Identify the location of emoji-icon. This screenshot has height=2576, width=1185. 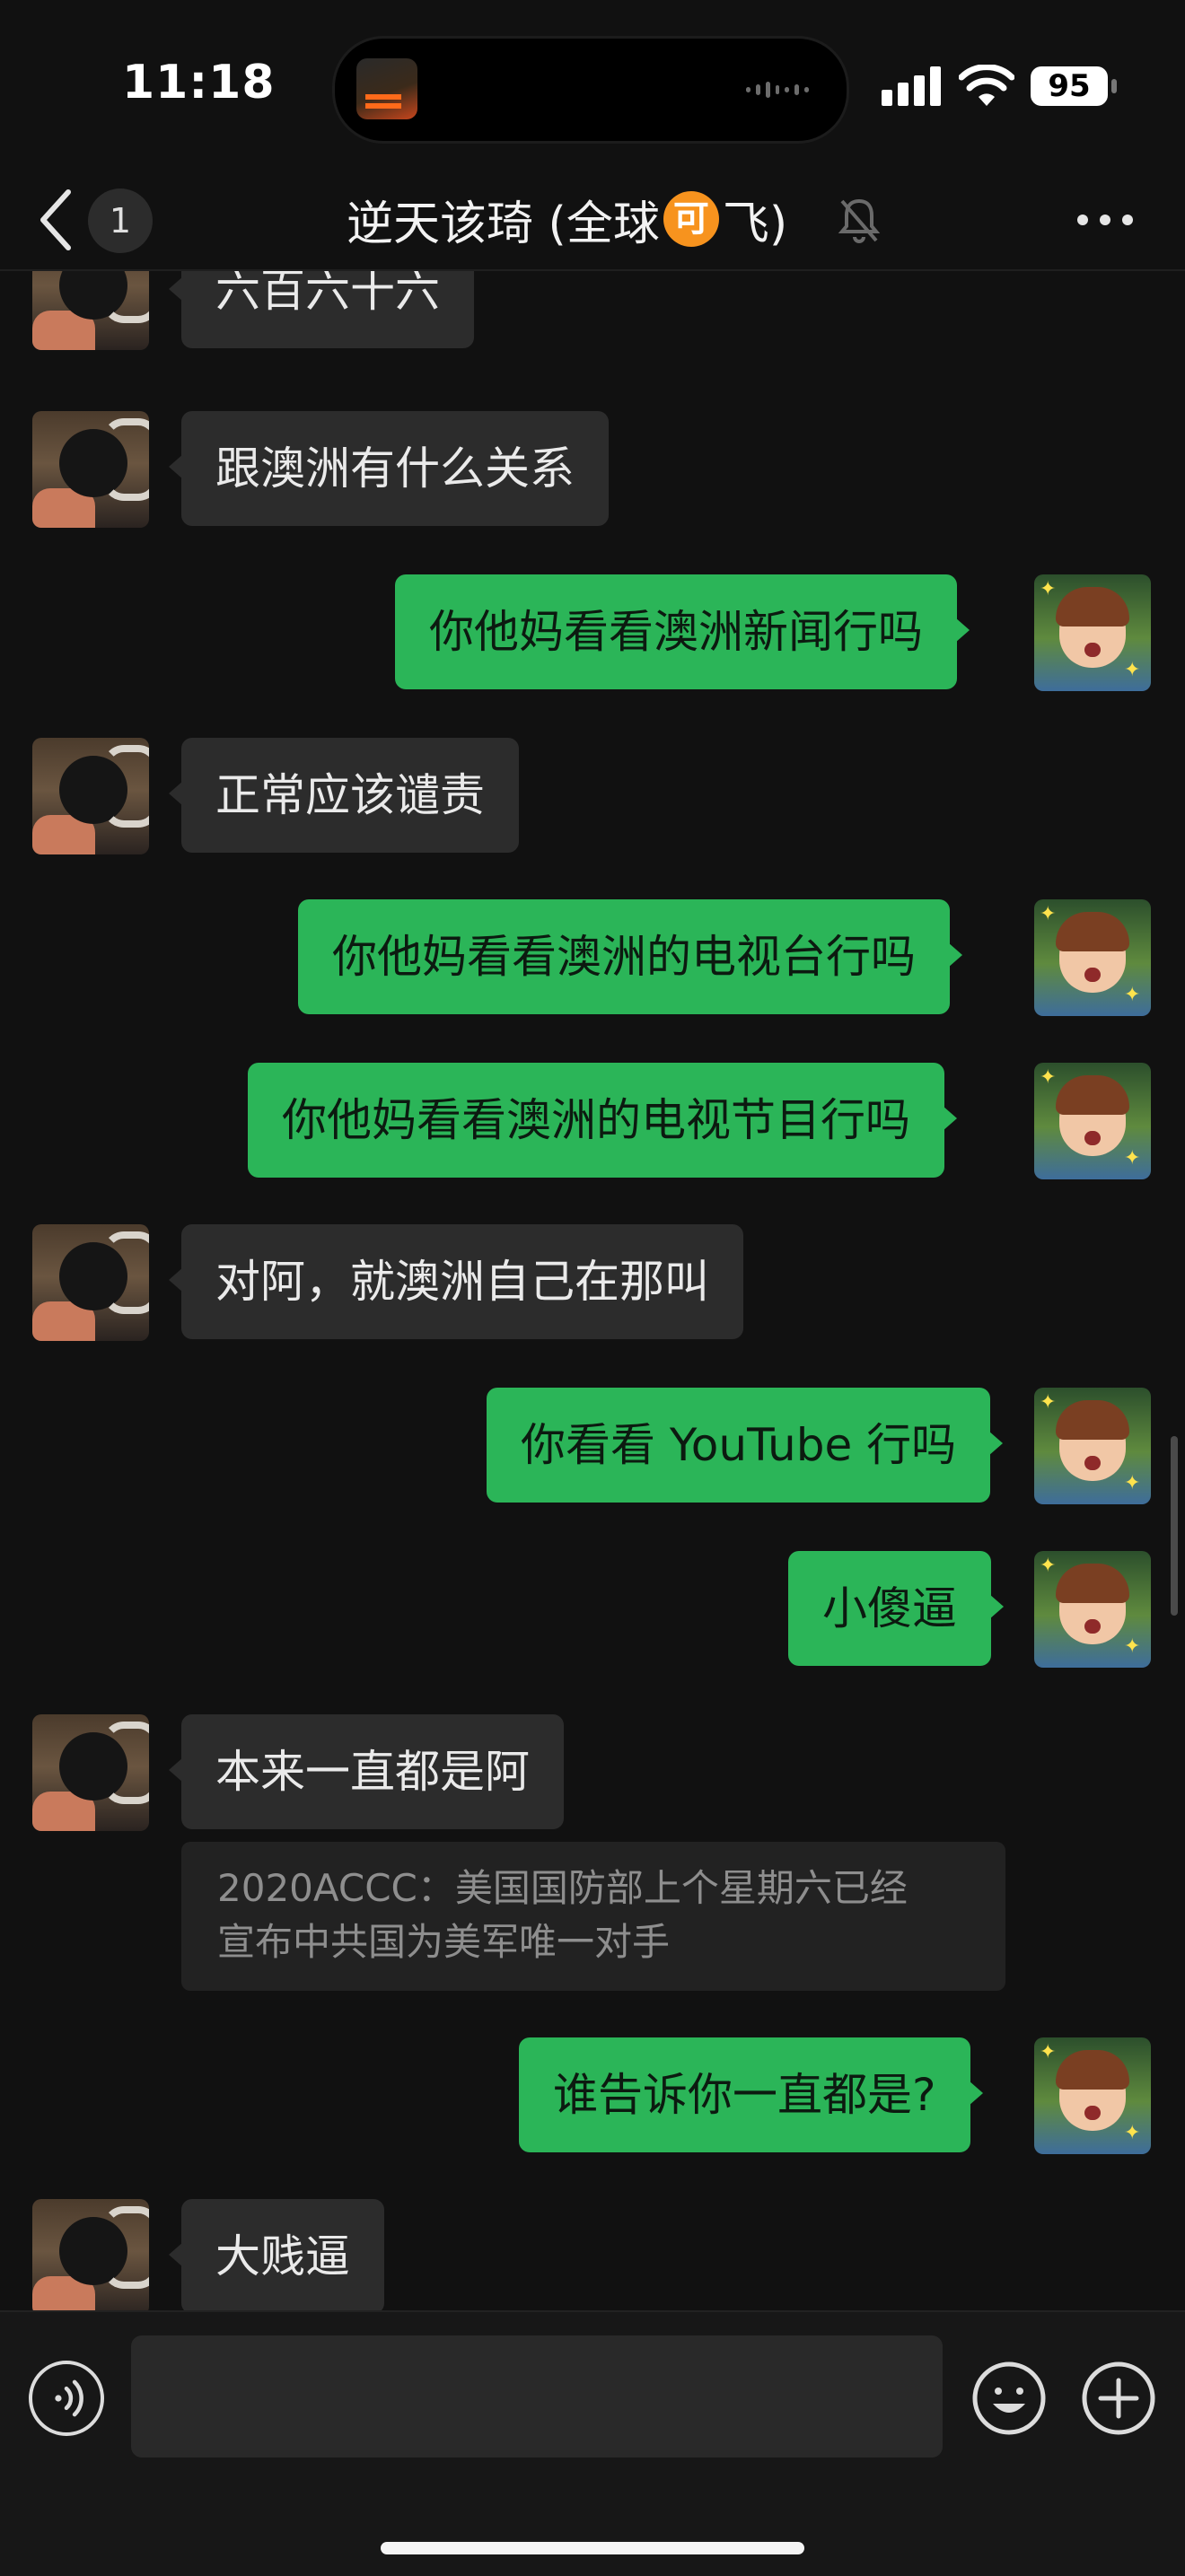
(1009, 2398).